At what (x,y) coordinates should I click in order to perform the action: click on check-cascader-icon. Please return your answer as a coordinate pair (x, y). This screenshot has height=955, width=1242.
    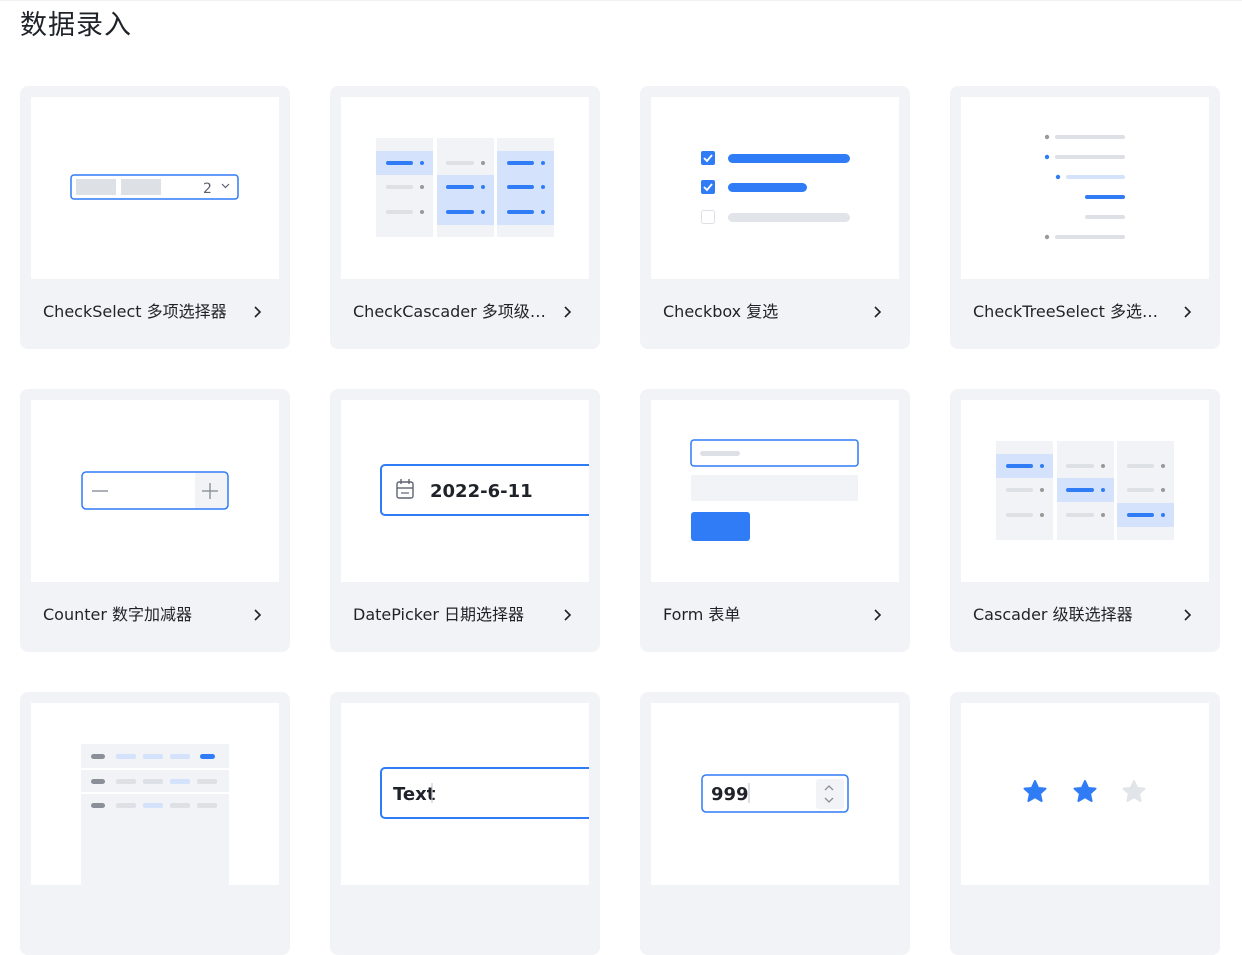
    Looking at the image, I should click on (465, 187).